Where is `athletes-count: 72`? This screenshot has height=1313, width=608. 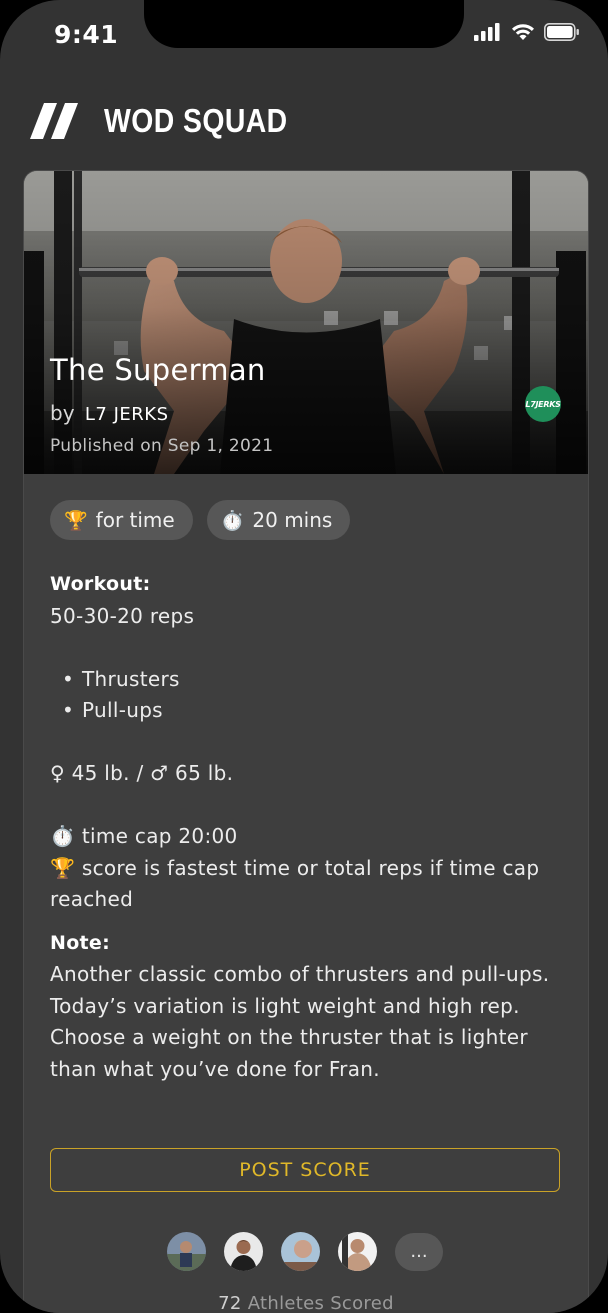 athletes-count: 72 is located at coordinates (230, 1303).